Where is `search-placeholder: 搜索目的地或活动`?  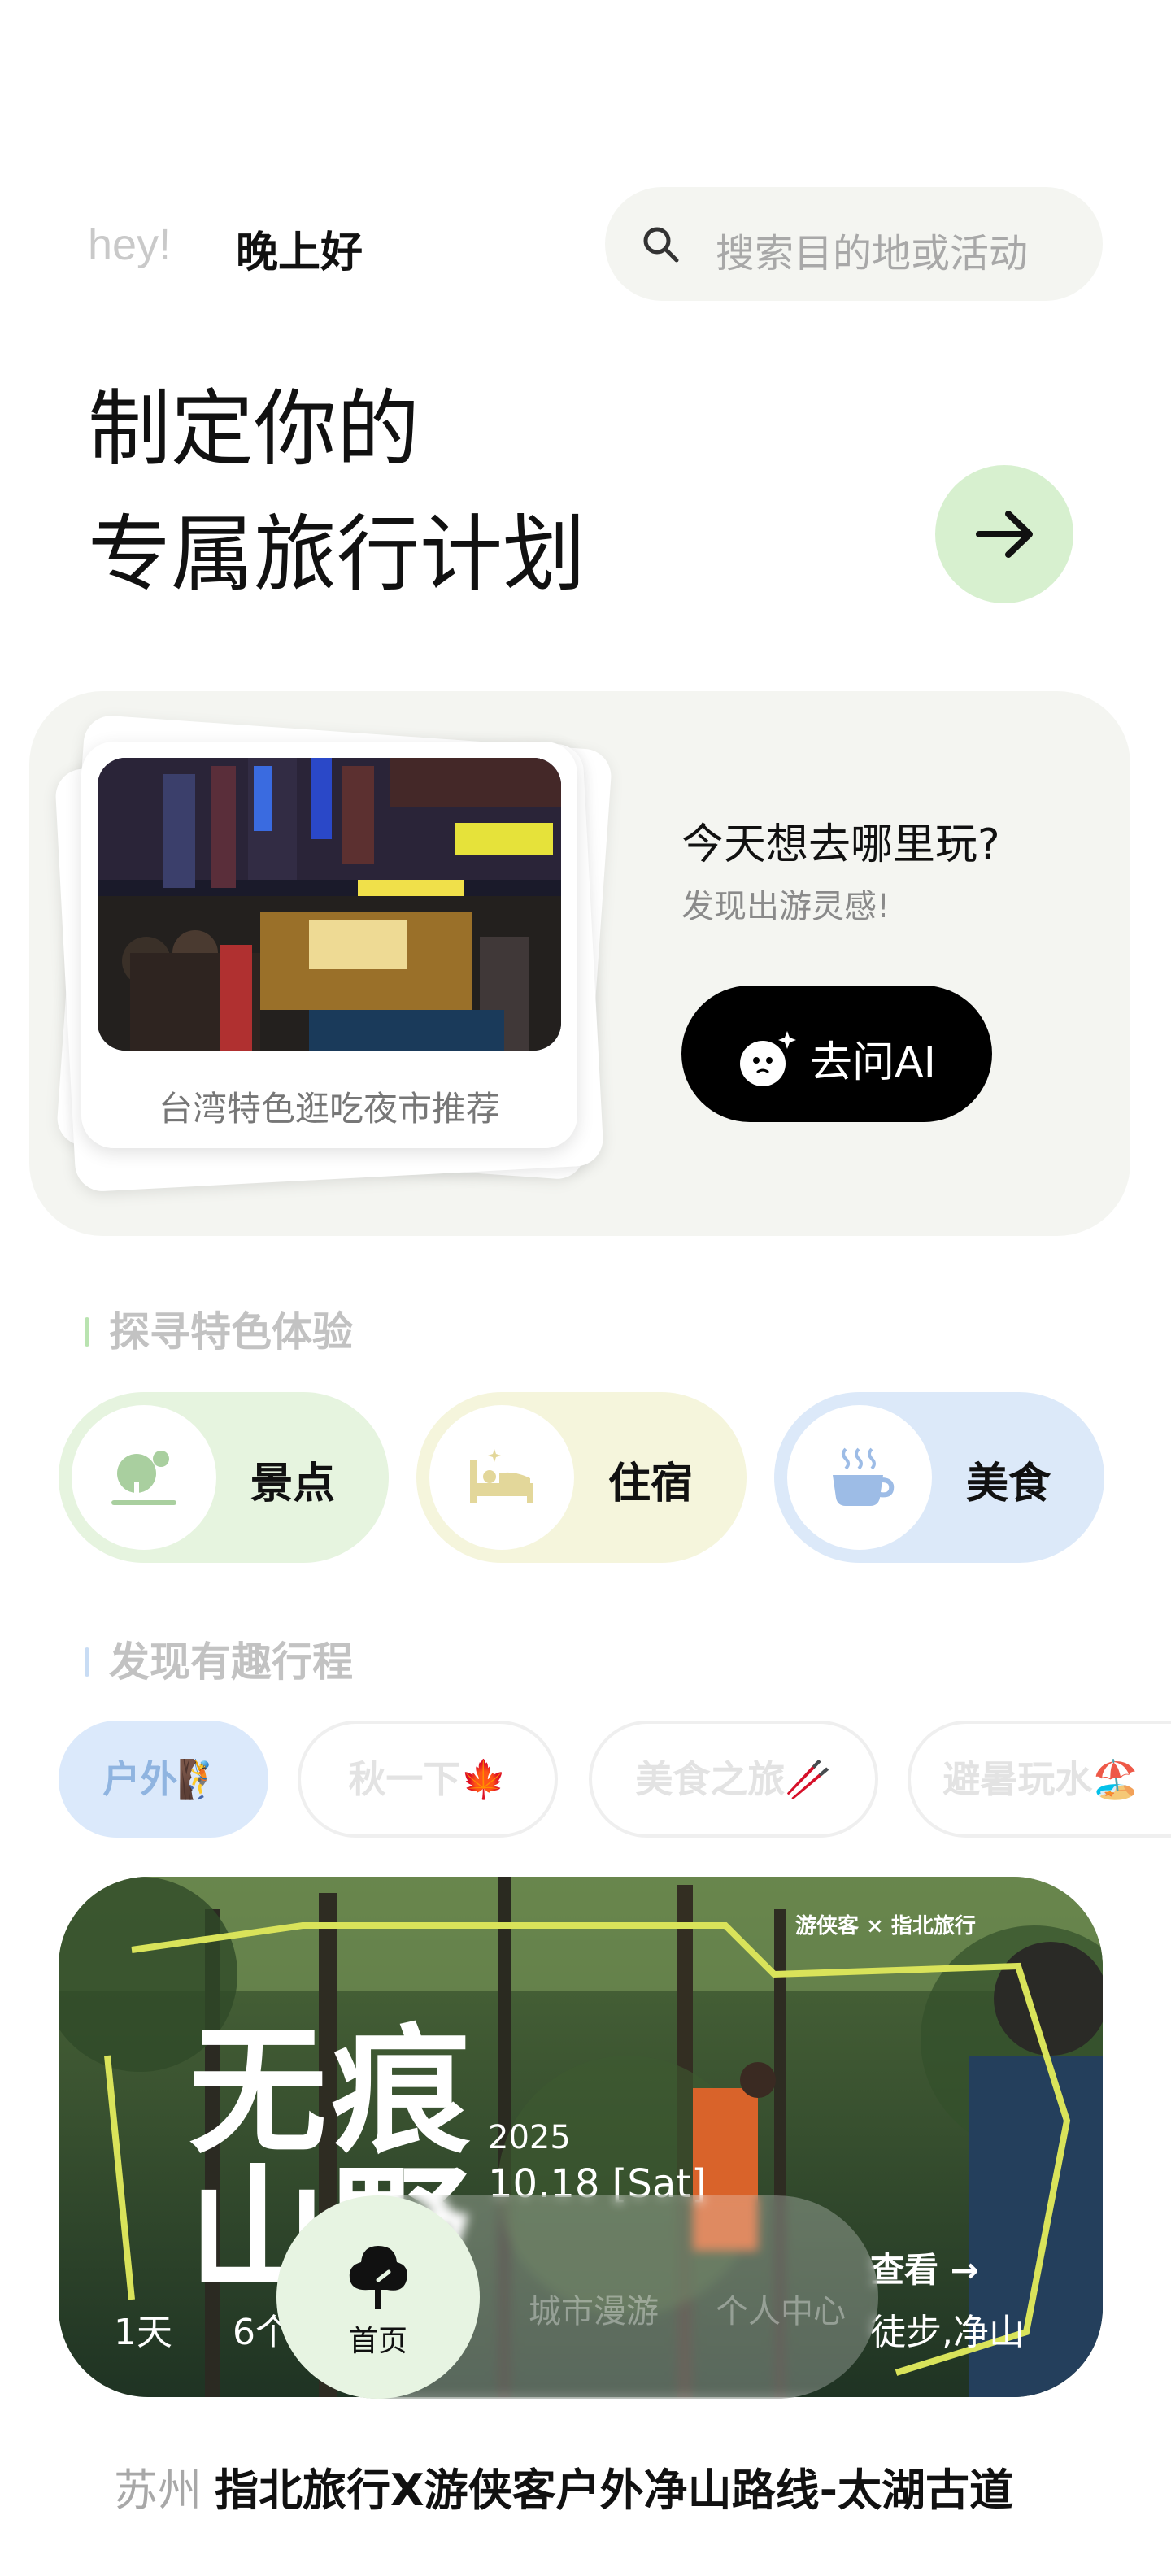 search-placeholder: 搜索目的地或活动 is located at coordinates (872, 253).